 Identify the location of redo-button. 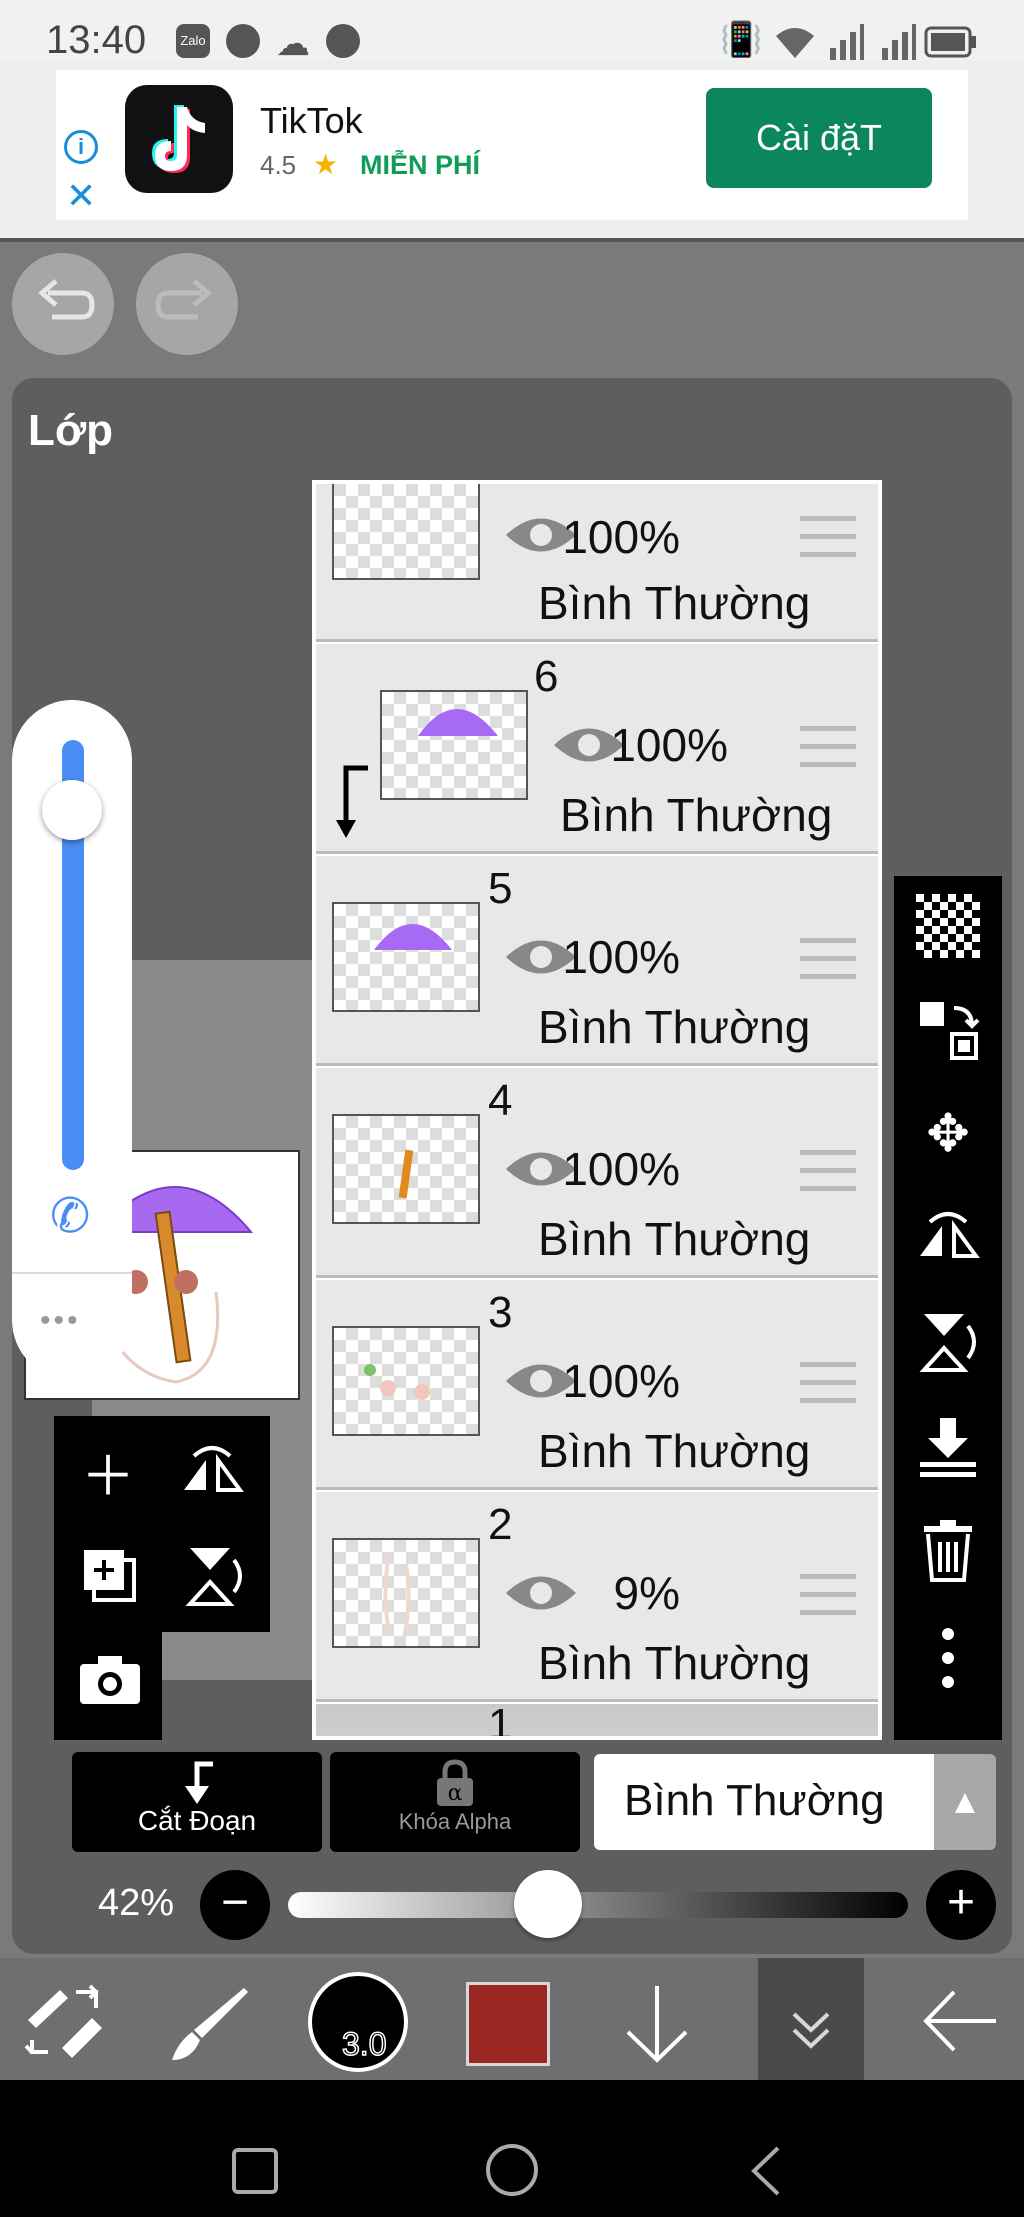
(187, 304).